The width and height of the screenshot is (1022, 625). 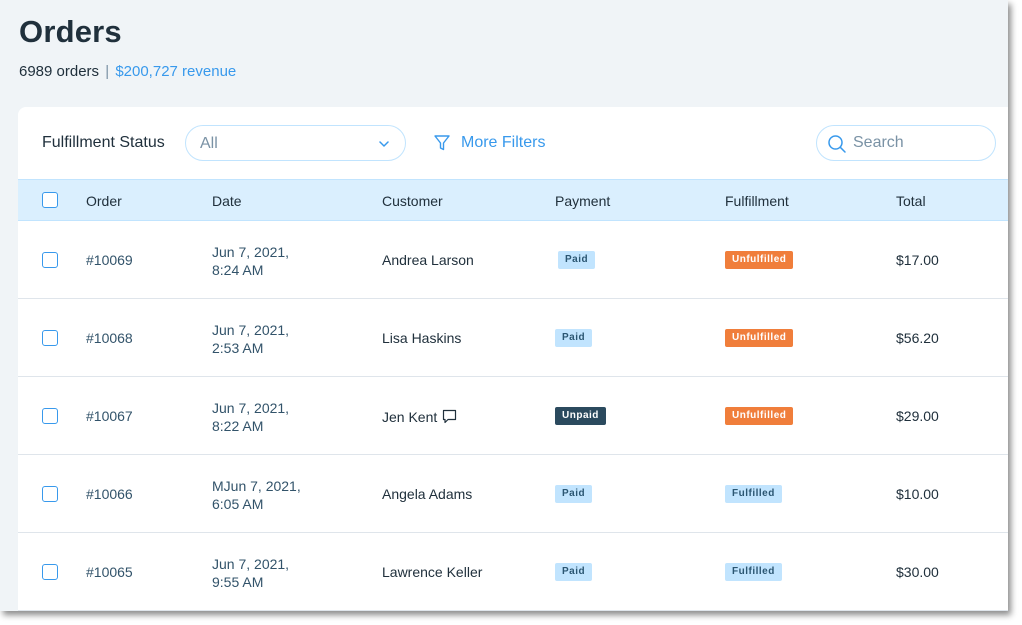 I want to click on column-header-total: Total, so click(x=911, y=201).